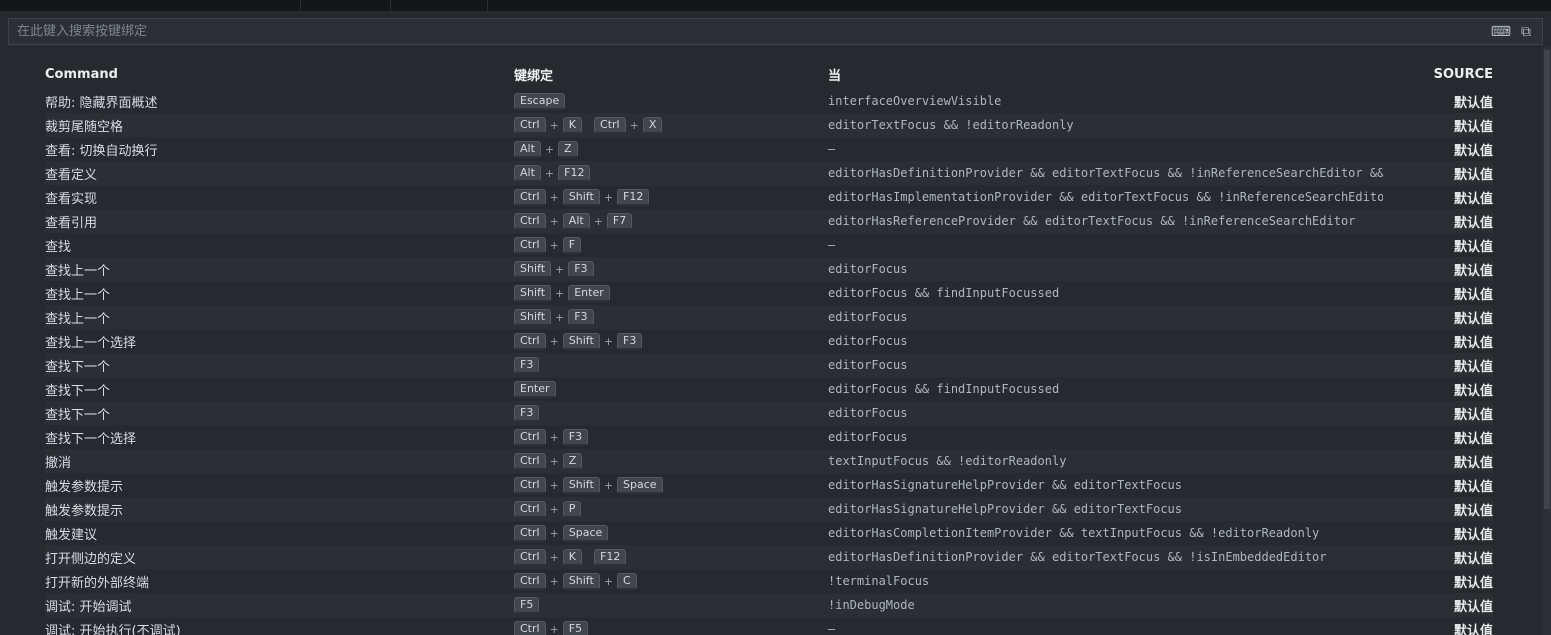  I want to click on command-cell: 查找, so click(58, 247).